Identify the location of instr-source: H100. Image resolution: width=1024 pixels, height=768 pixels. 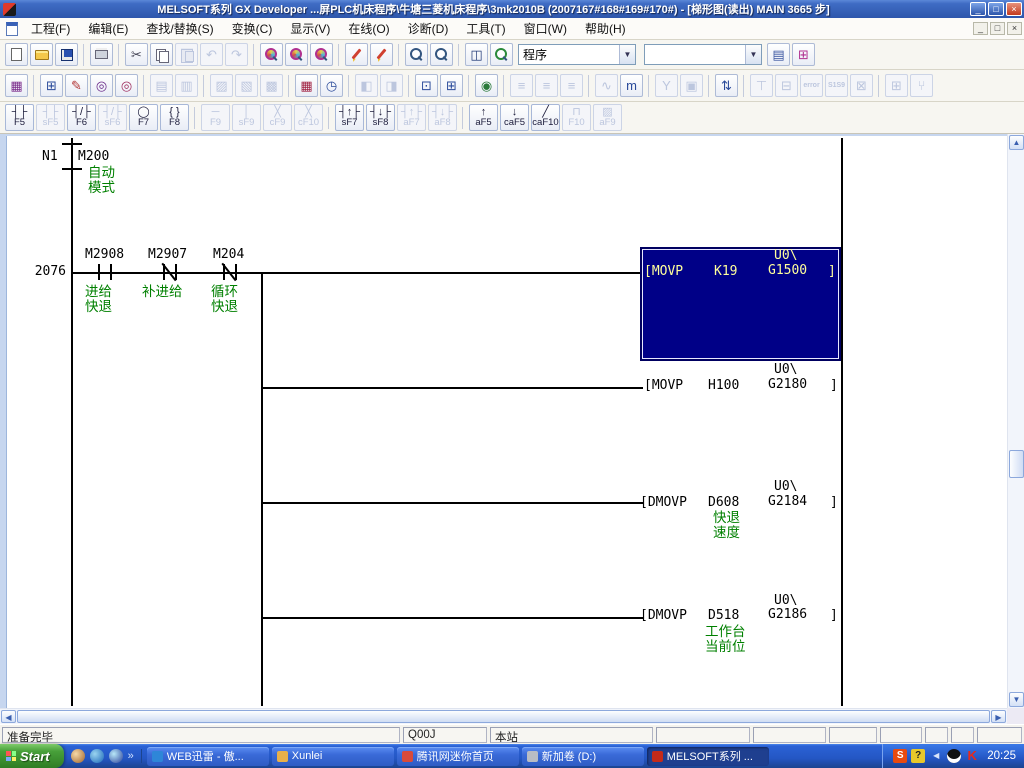
(723, 385).